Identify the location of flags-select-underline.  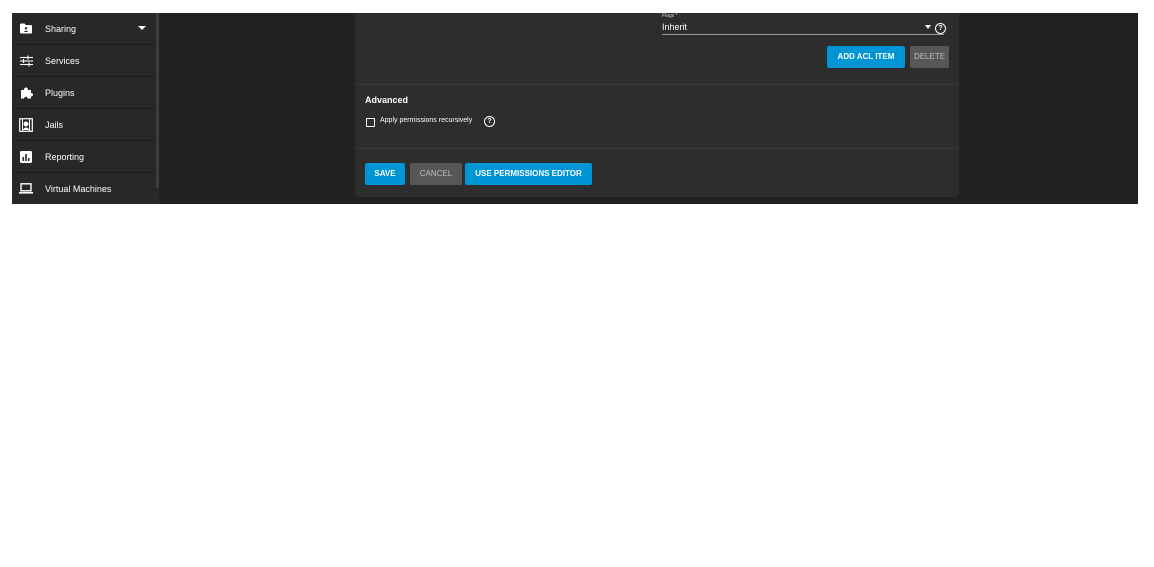
(803, 34).